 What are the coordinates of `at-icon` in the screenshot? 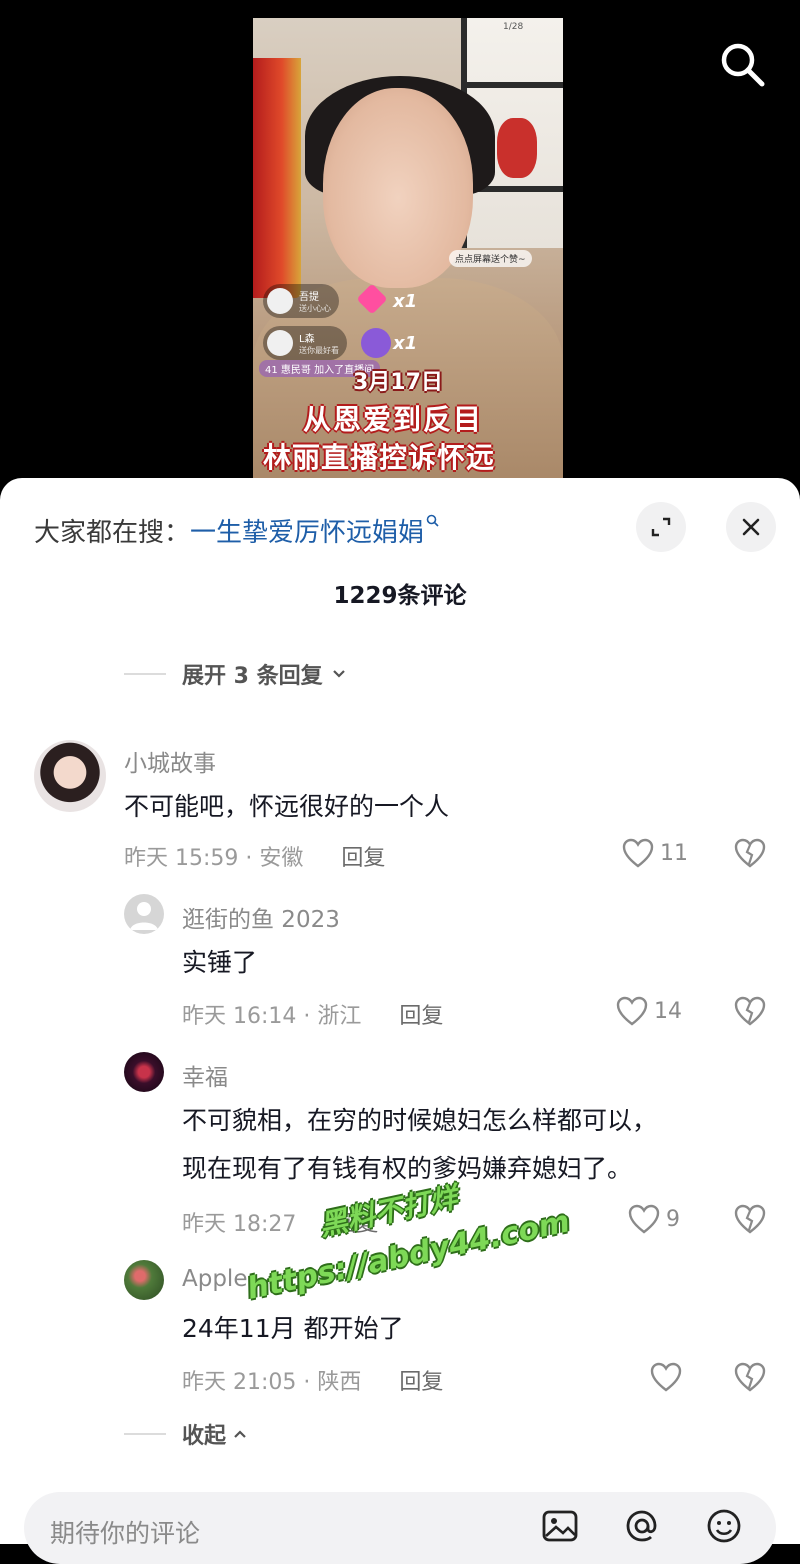 It's located at (641, 1526).